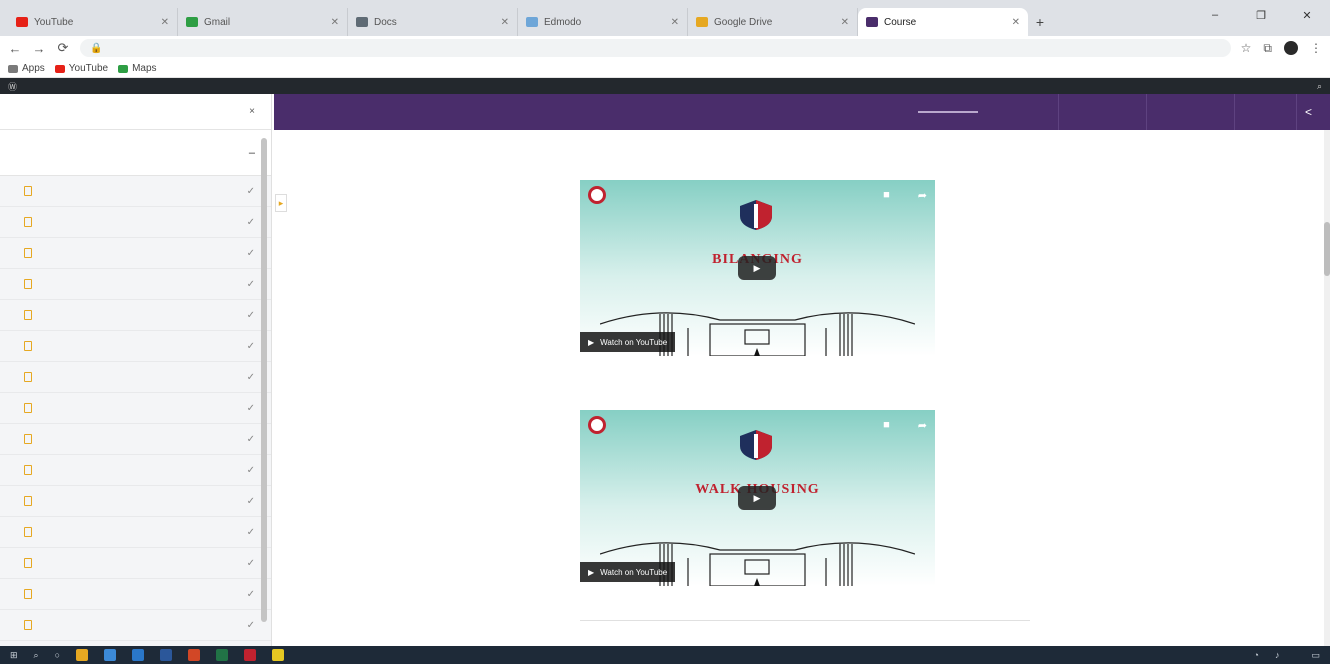 This screenshot has width=1330, height=664. Describe the element at coordinates (110, 655) in the screenshot. I see `chrome-icon` at that location.